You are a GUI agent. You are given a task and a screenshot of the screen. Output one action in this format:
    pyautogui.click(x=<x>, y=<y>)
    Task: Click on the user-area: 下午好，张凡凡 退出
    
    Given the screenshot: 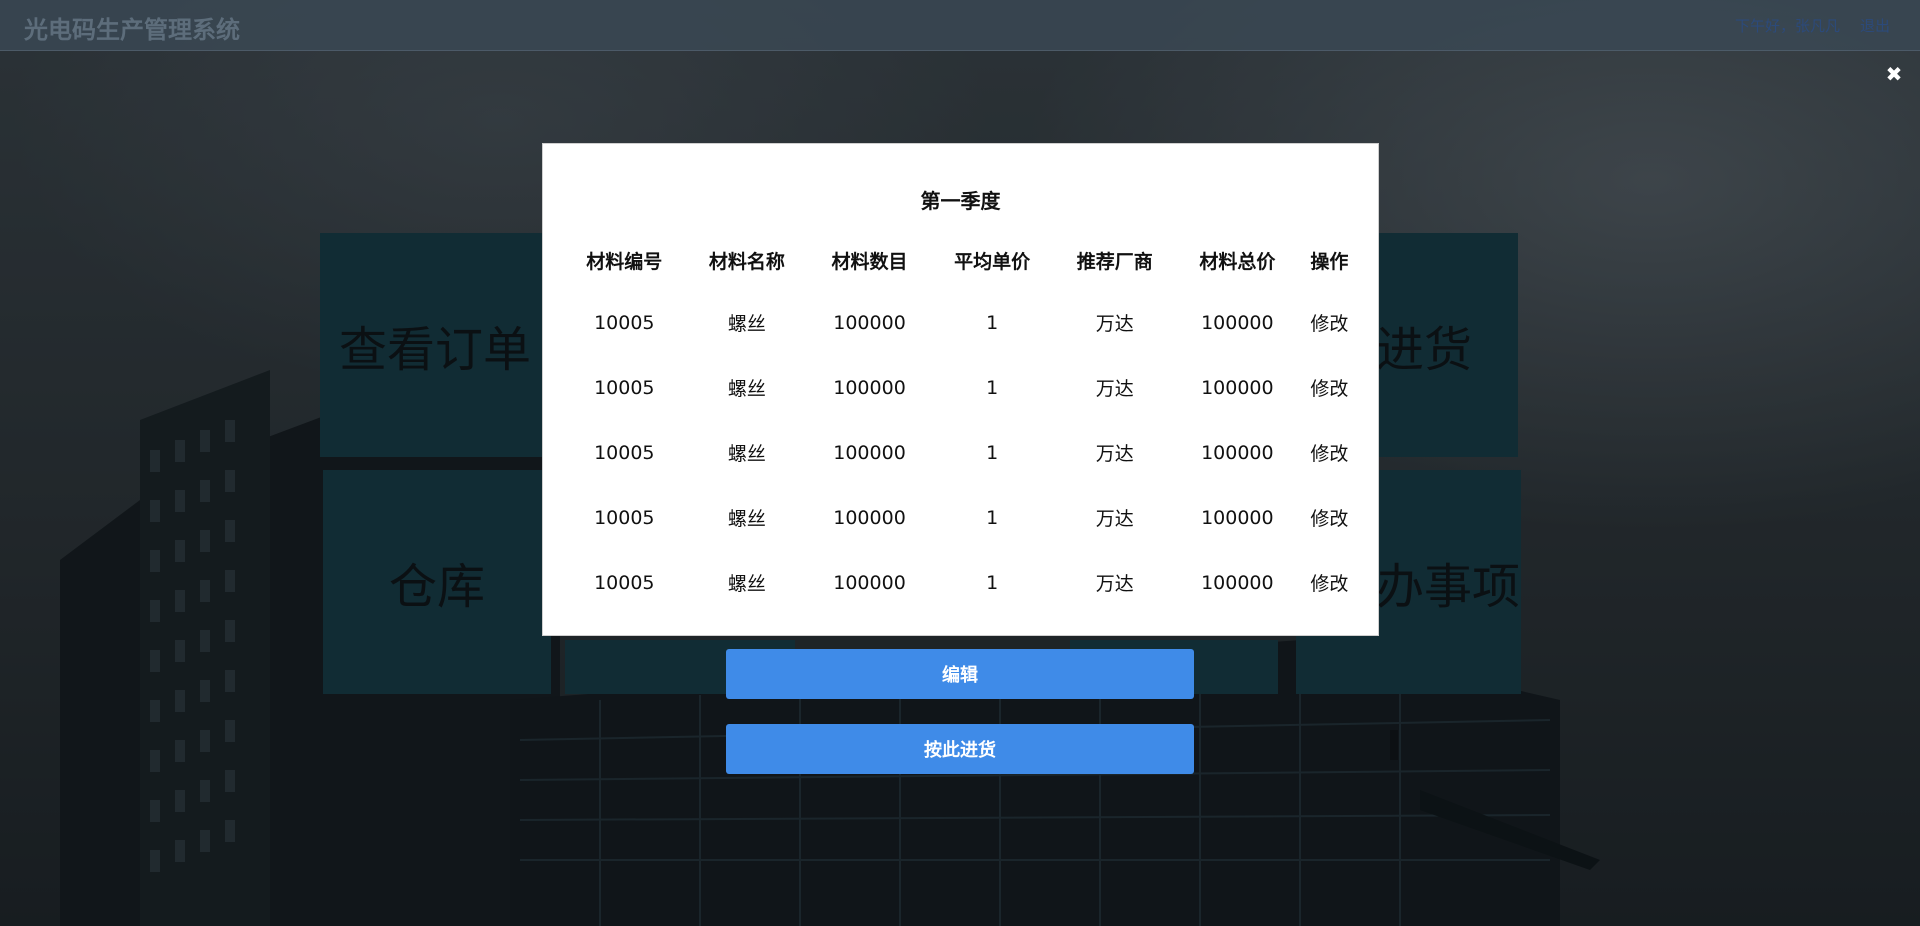 What is the action you would take?
    pyautogui.click(x=1812, y=25)
    